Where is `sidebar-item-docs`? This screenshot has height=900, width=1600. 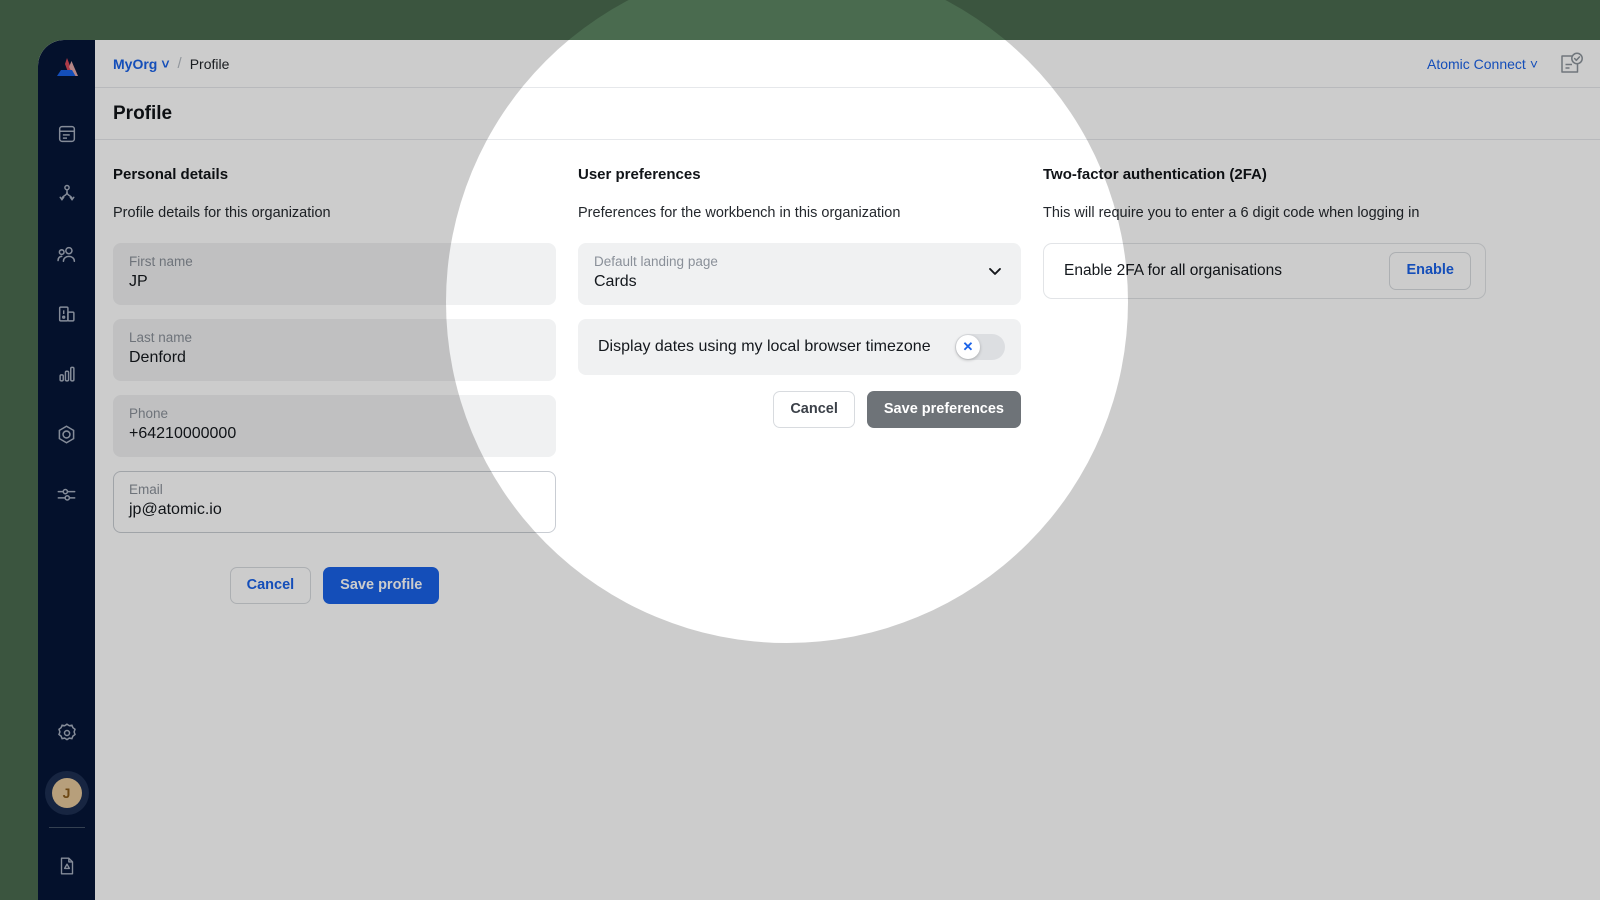
sidebar-item-docs is located at coordinates (67, 866).